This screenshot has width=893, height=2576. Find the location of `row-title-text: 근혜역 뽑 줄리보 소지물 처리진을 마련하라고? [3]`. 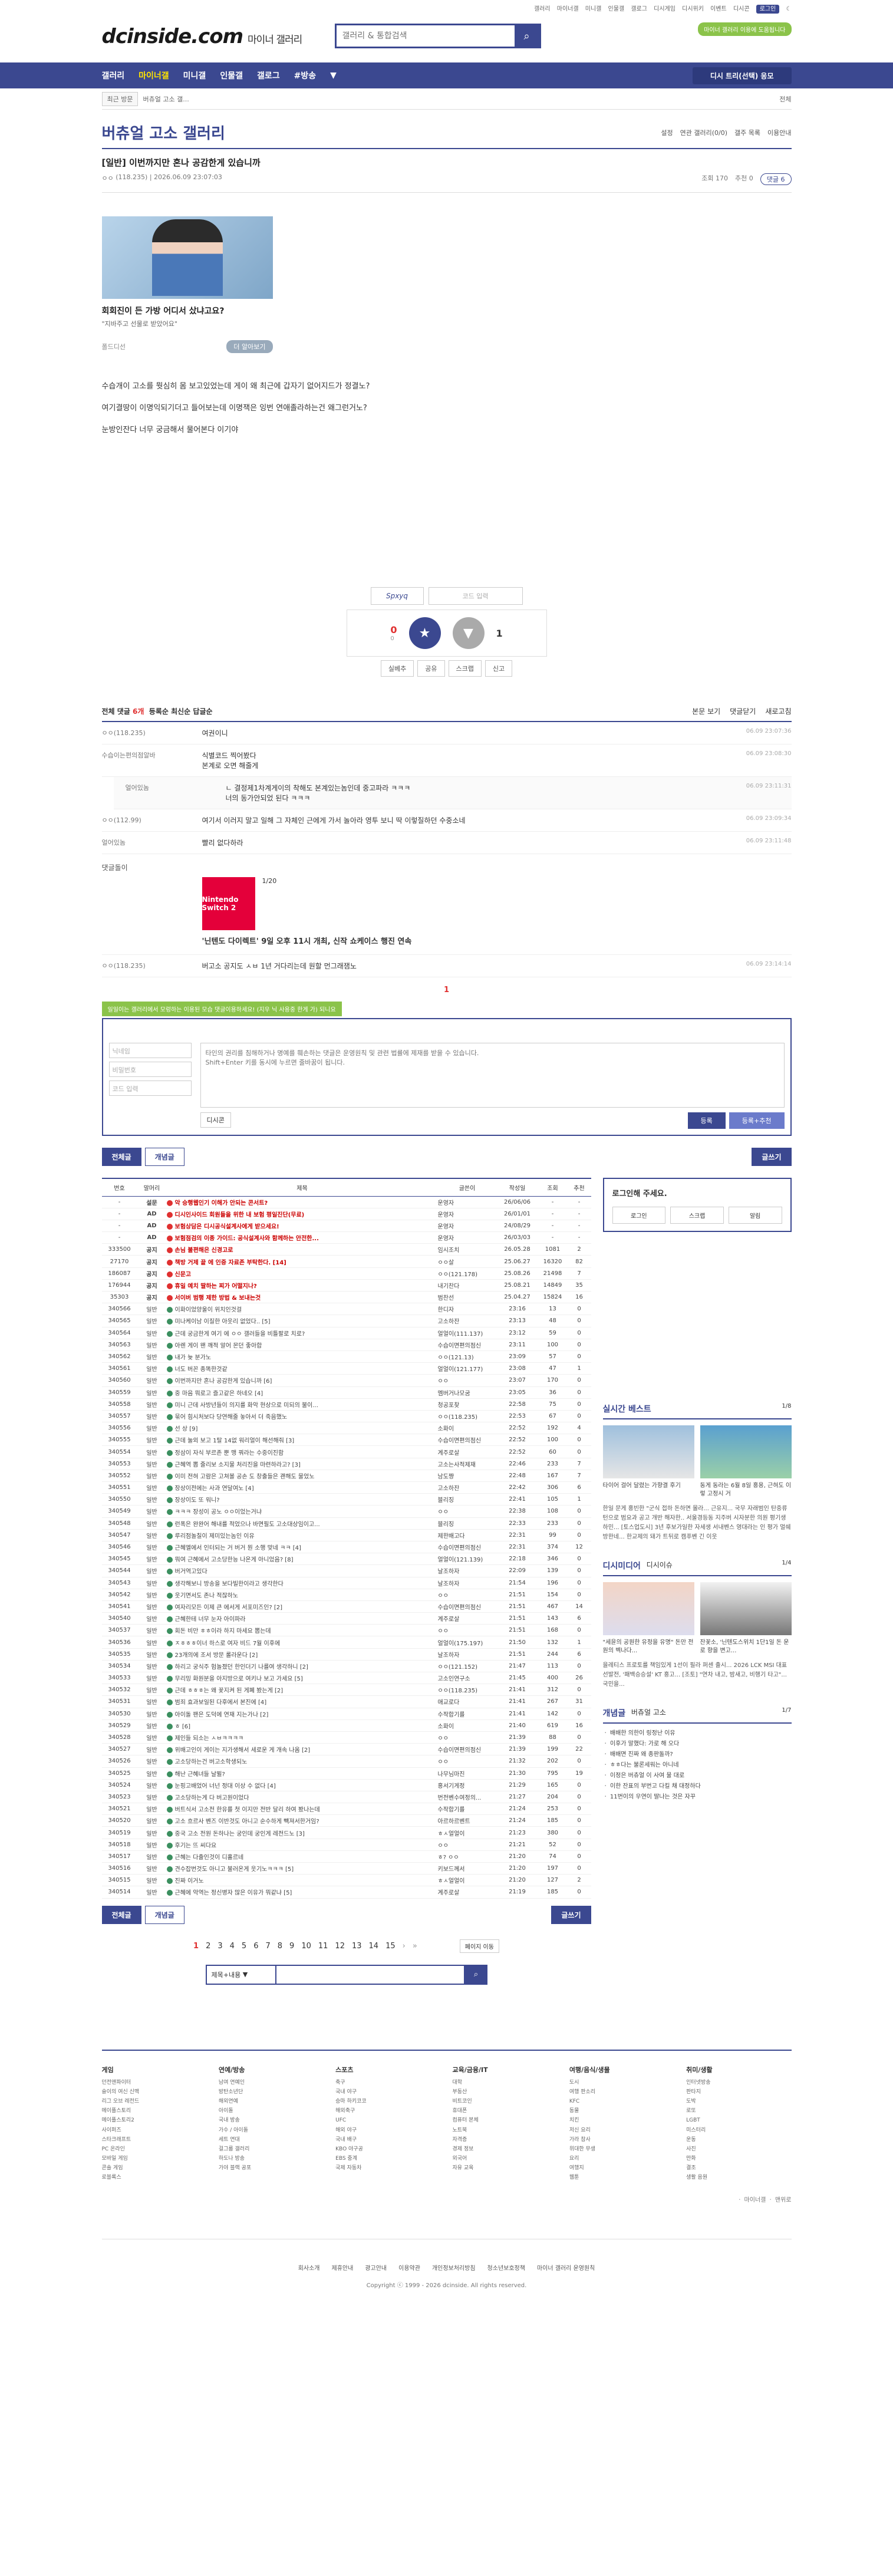

row-title-text: 근혜역 뽑 줄리보 소지물 처리진을 마련하라고? [3] is located at coordinates (238, 1465).